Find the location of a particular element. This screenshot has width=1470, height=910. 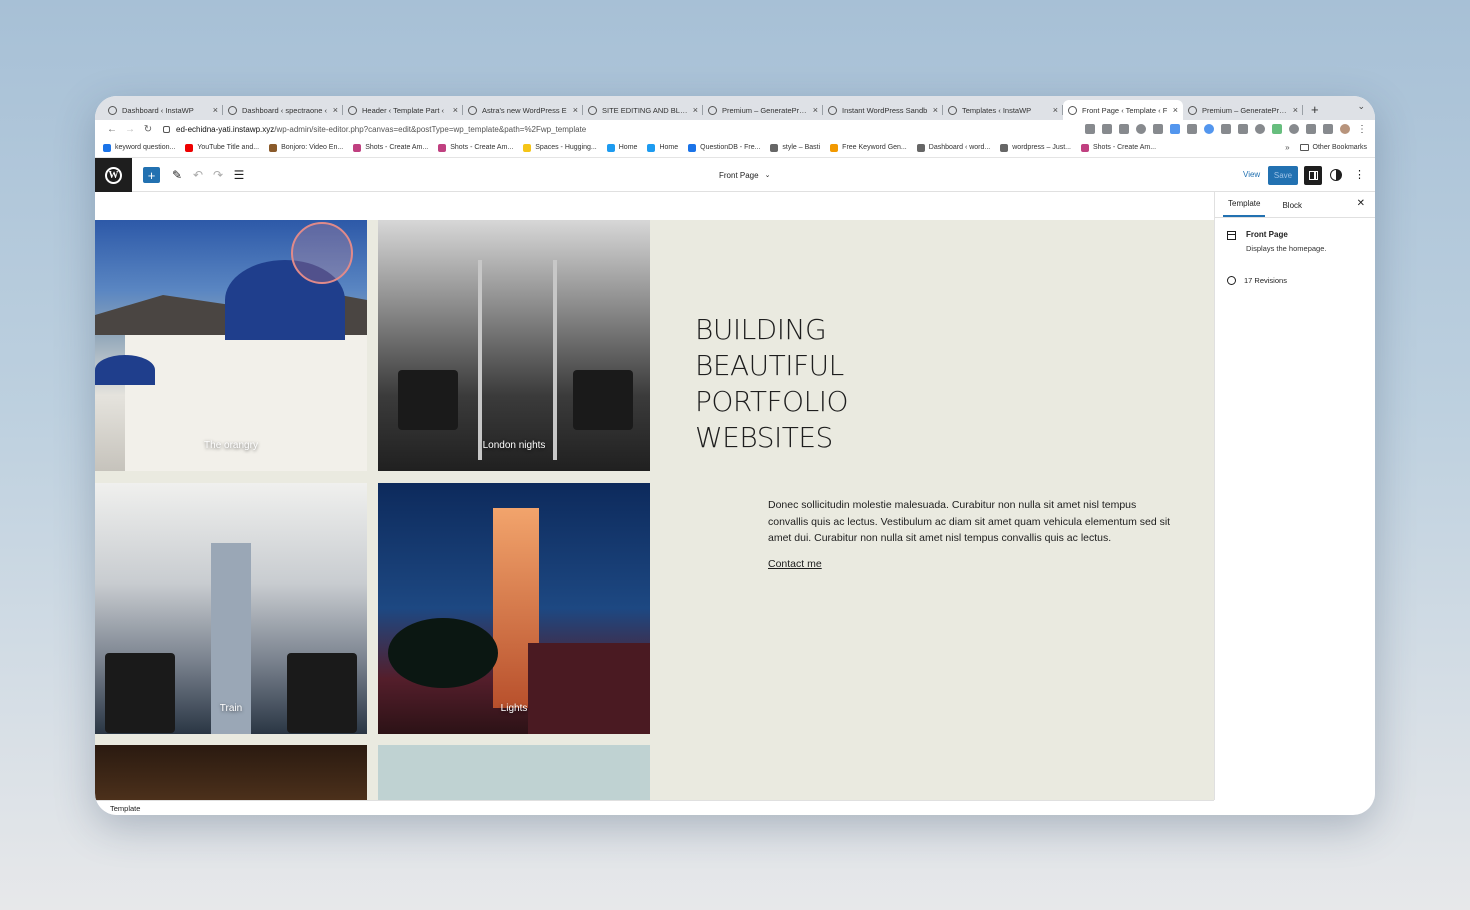

browser-menu-icon: ⋮ is located at coordinates (1362, 129).